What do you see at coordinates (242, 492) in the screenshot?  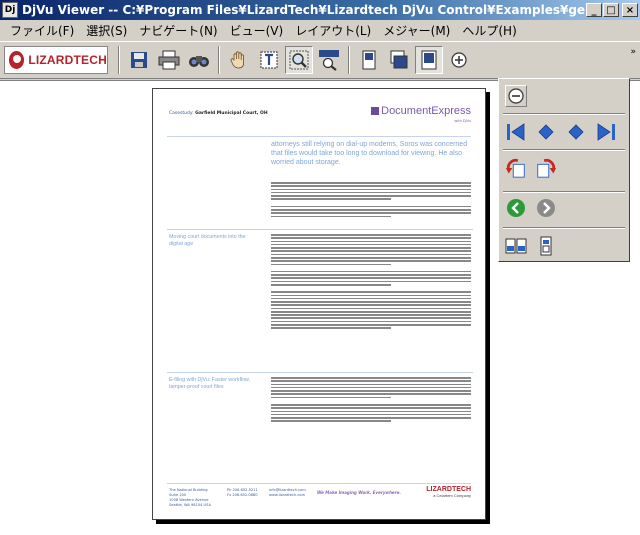 I see `footer-phone: Ph 206.652.5211 Fx 206.652.0880` at bounding box center [242, 492].